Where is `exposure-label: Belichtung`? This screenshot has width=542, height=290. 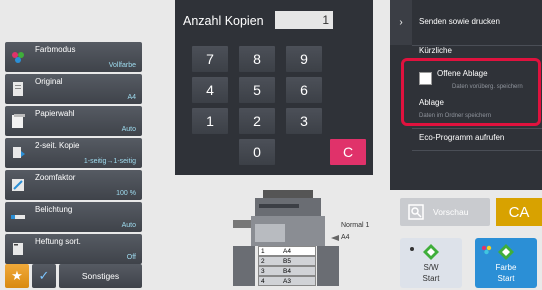
exposure-label: Belichtung is located at coordinates (54, 209).